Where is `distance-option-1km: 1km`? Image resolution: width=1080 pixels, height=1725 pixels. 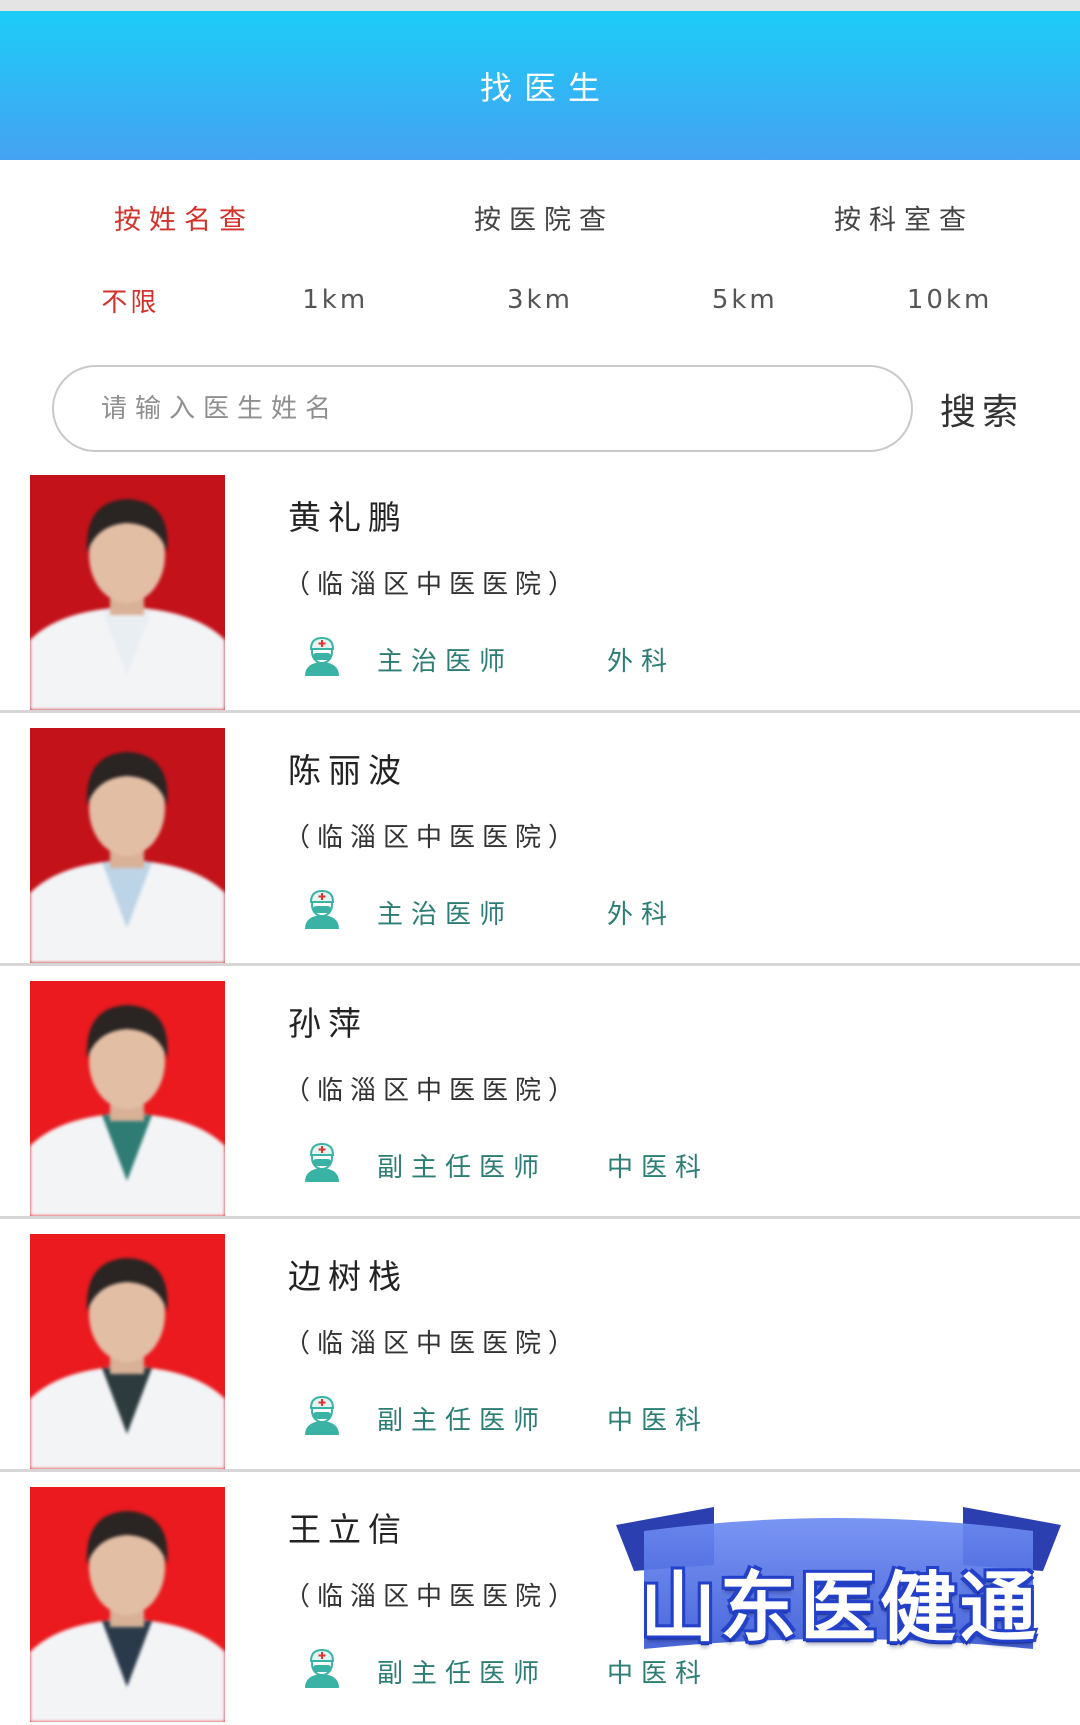 distance-option-1km: 1km is located at coordinates (335, 300).